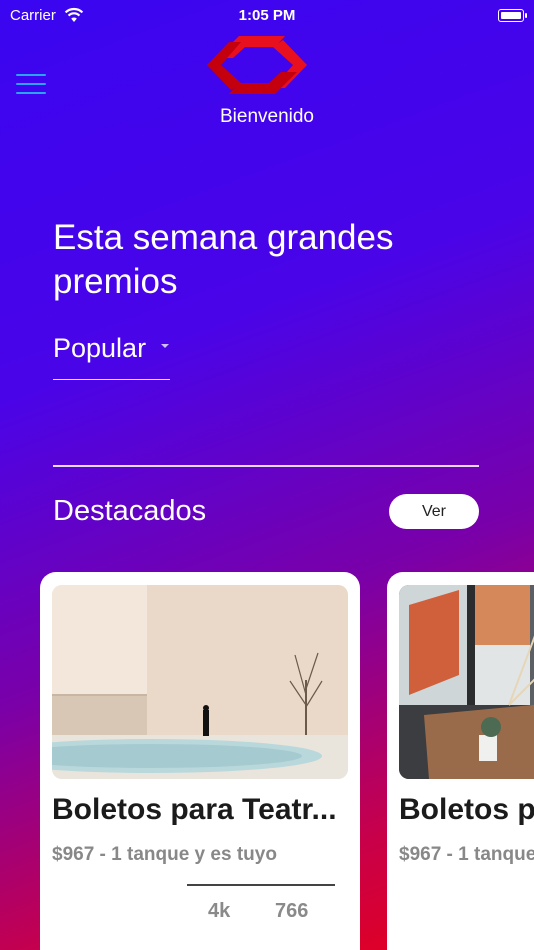  What do you see at coordinates (219, 911) in the screenshot?
I see `card-stat-1: 4k` at bounding box center [219, 911].